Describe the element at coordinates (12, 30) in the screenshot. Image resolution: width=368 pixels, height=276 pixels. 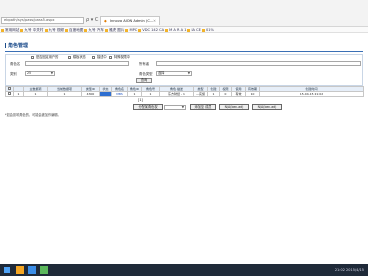
I see `favorite-link: 常用网站` at that location.